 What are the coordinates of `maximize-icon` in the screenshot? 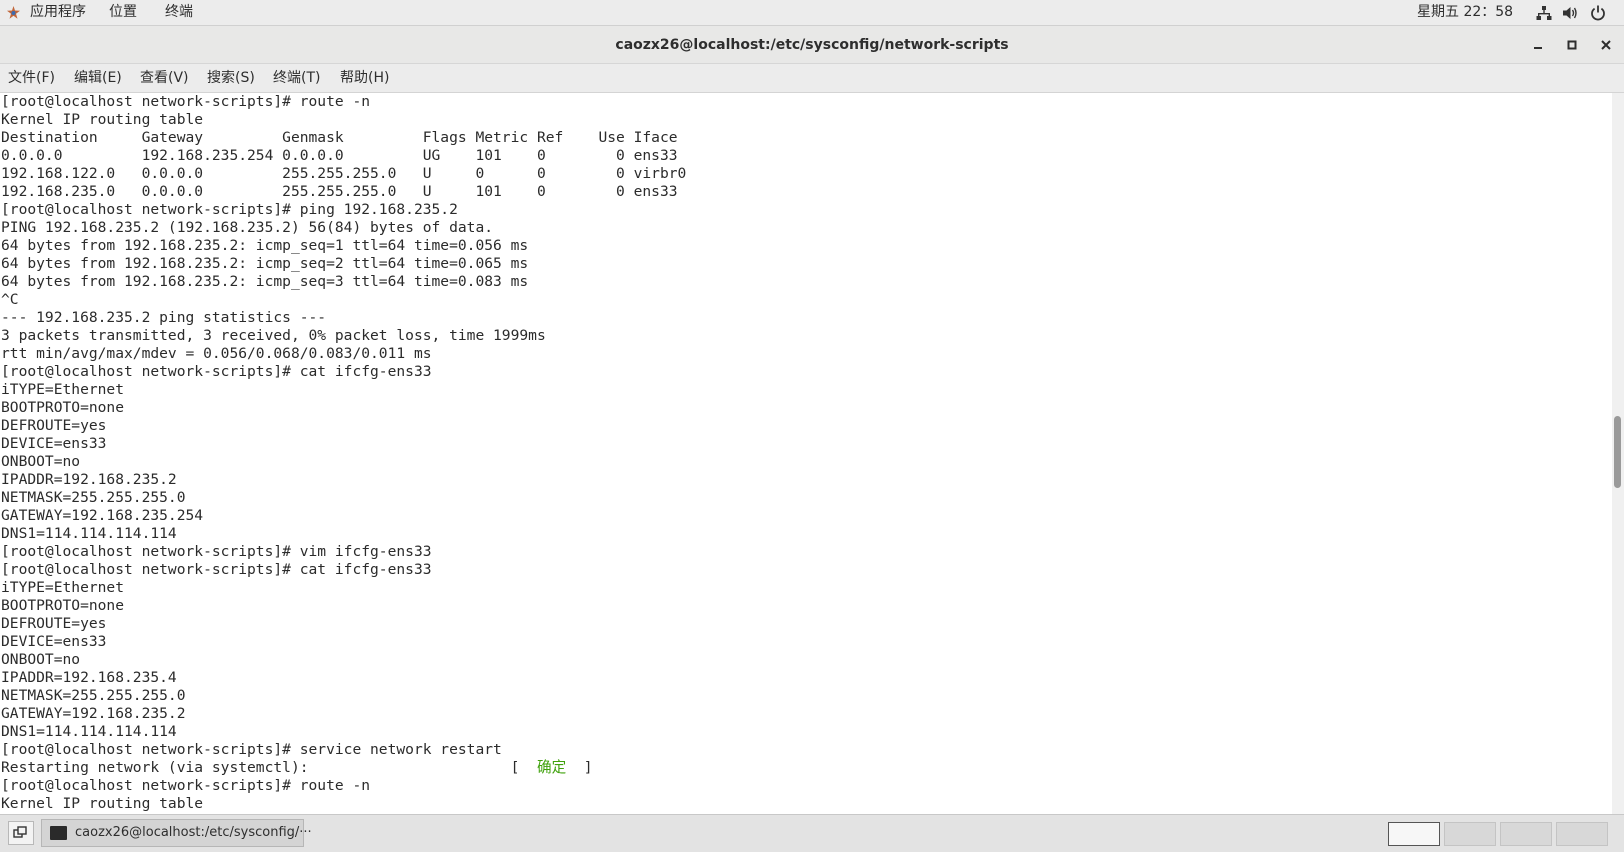 It's located at (1572, 45).